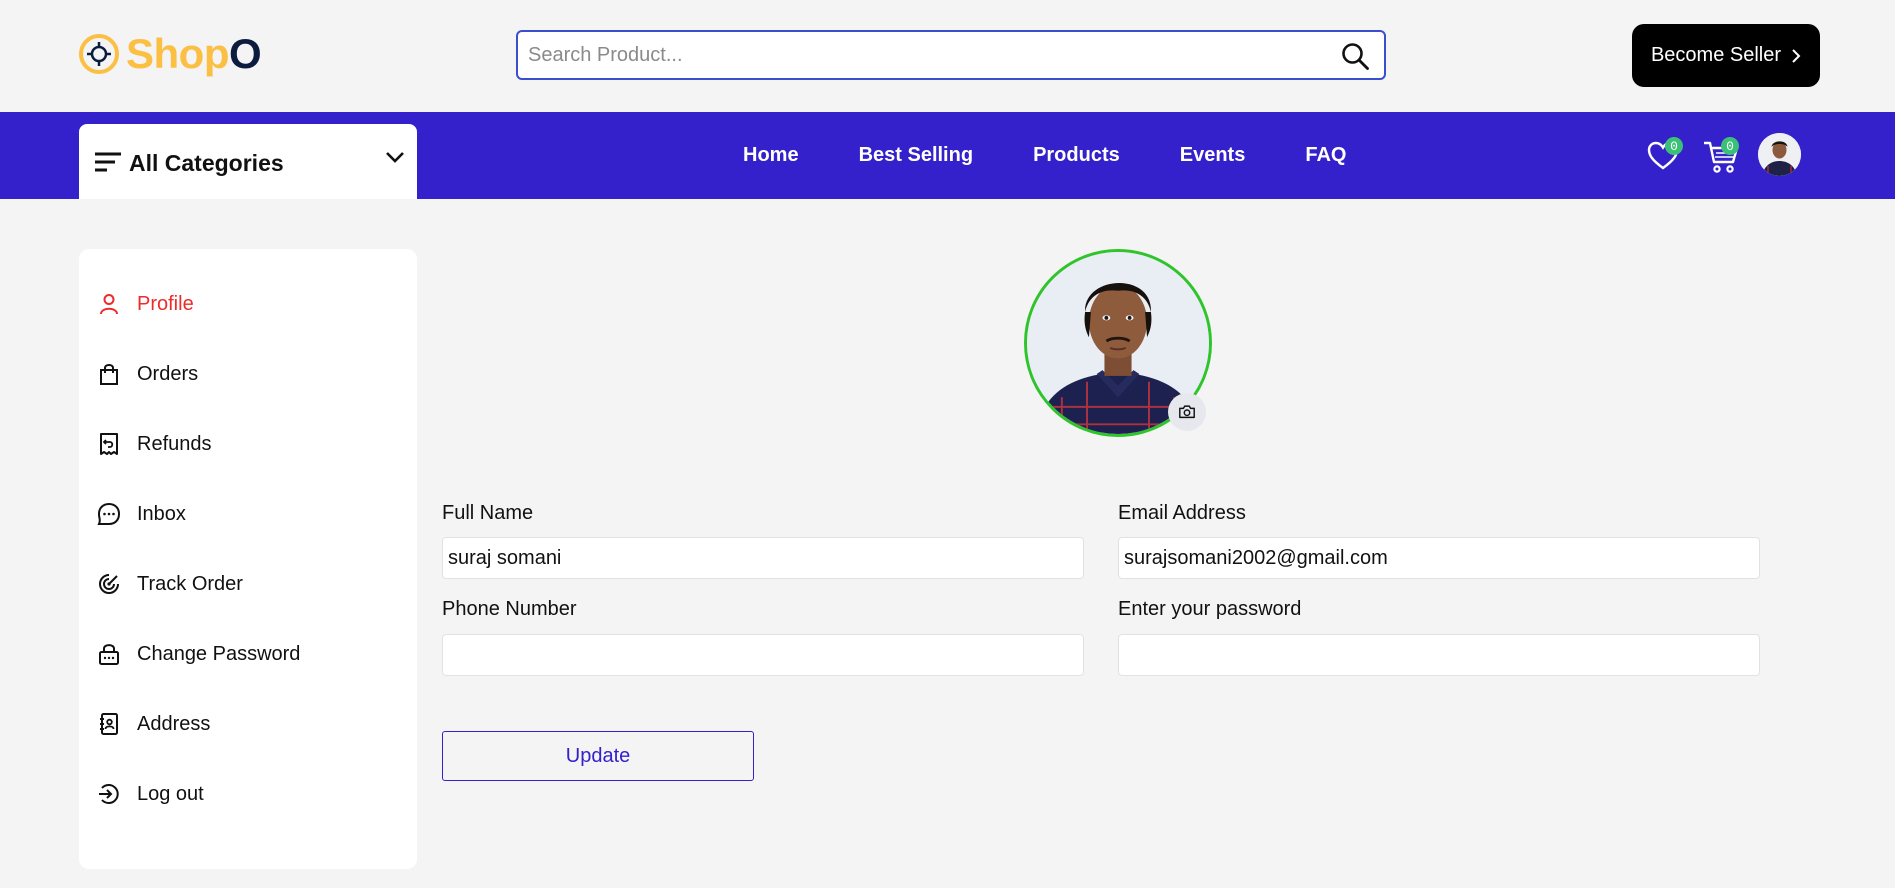  Describe the element at coordinates (109, 444) in the screenshot. I see `receipt-refund-icon` at that location.